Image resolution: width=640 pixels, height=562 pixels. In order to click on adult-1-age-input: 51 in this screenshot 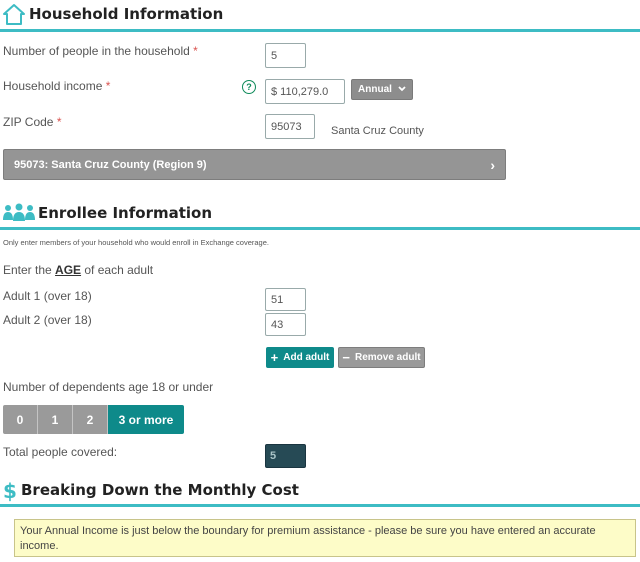, I will do `click(285, 299)`.